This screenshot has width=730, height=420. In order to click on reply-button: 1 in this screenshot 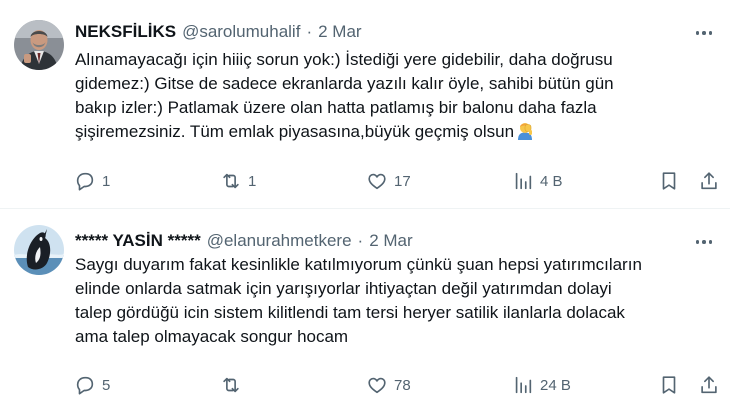, I will do `click(92, 181)`.